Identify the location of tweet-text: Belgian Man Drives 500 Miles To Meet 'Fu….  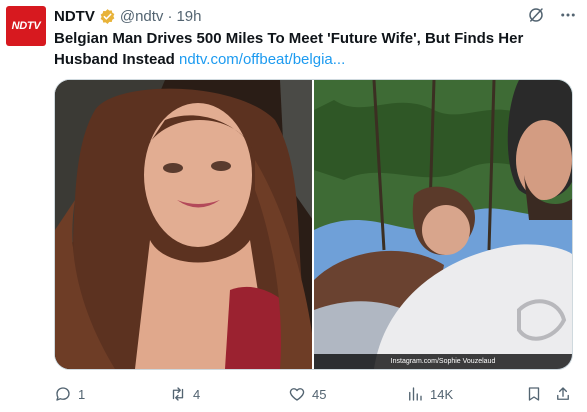
(314, 49).